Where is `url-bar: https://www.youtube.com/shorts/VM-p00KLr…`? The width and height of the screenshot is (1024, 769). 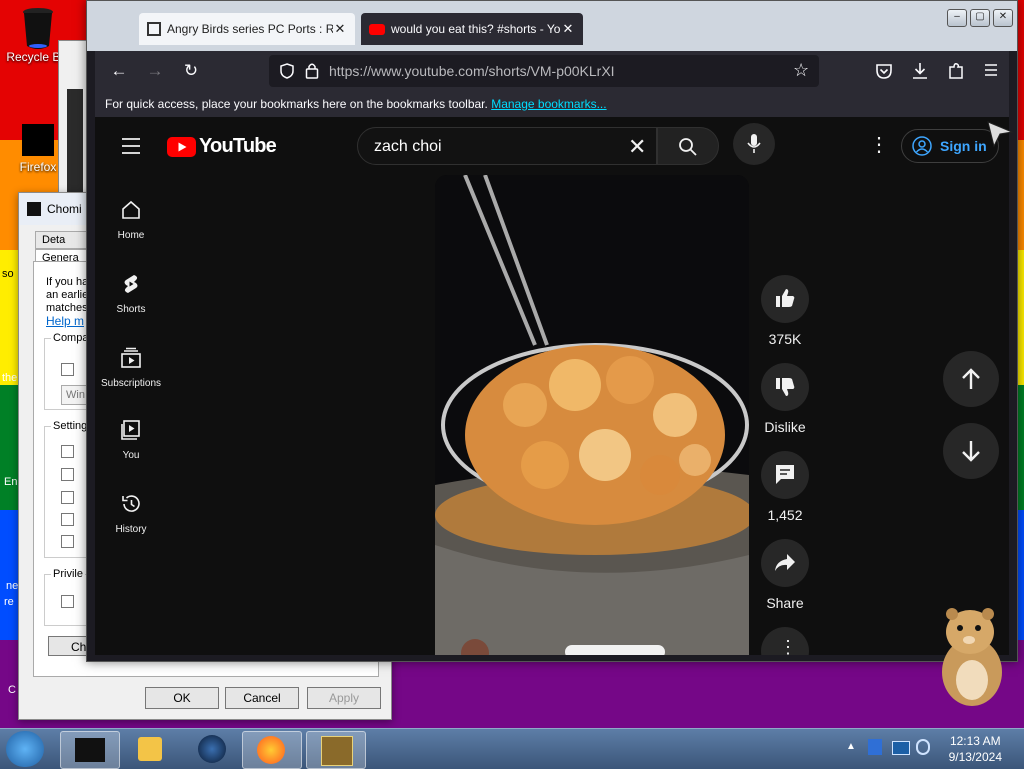 url-bar: https://www.youtube.com/shorts/VM-p00KLr… is located at coordinates (544, 71).